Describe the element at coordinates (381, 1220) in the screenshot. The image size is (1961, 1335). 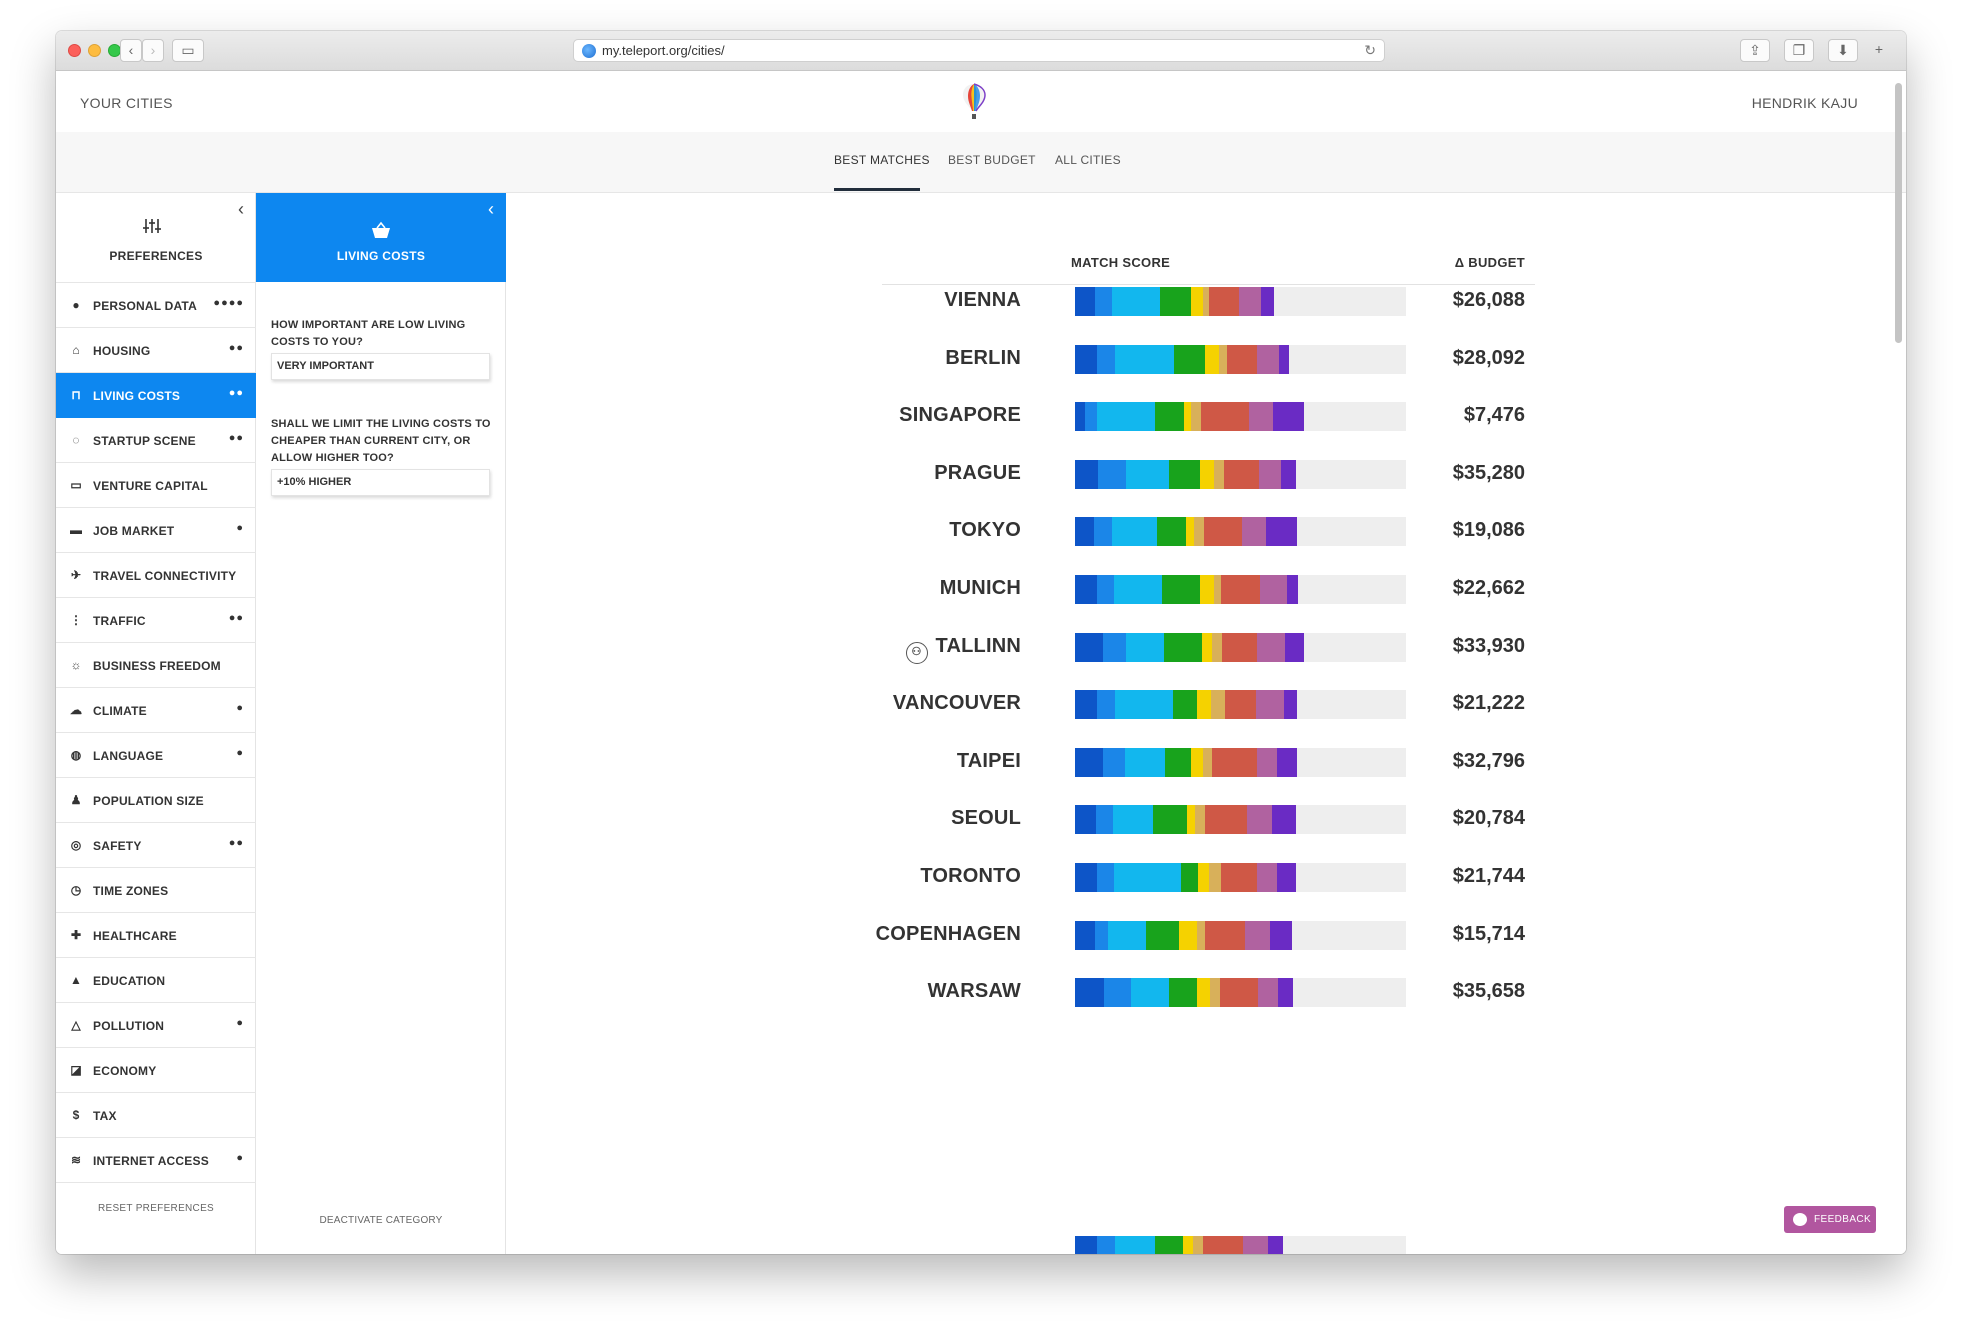
I see `deactivate-category-link: DEACTIVATE CATEGORY` at that location.